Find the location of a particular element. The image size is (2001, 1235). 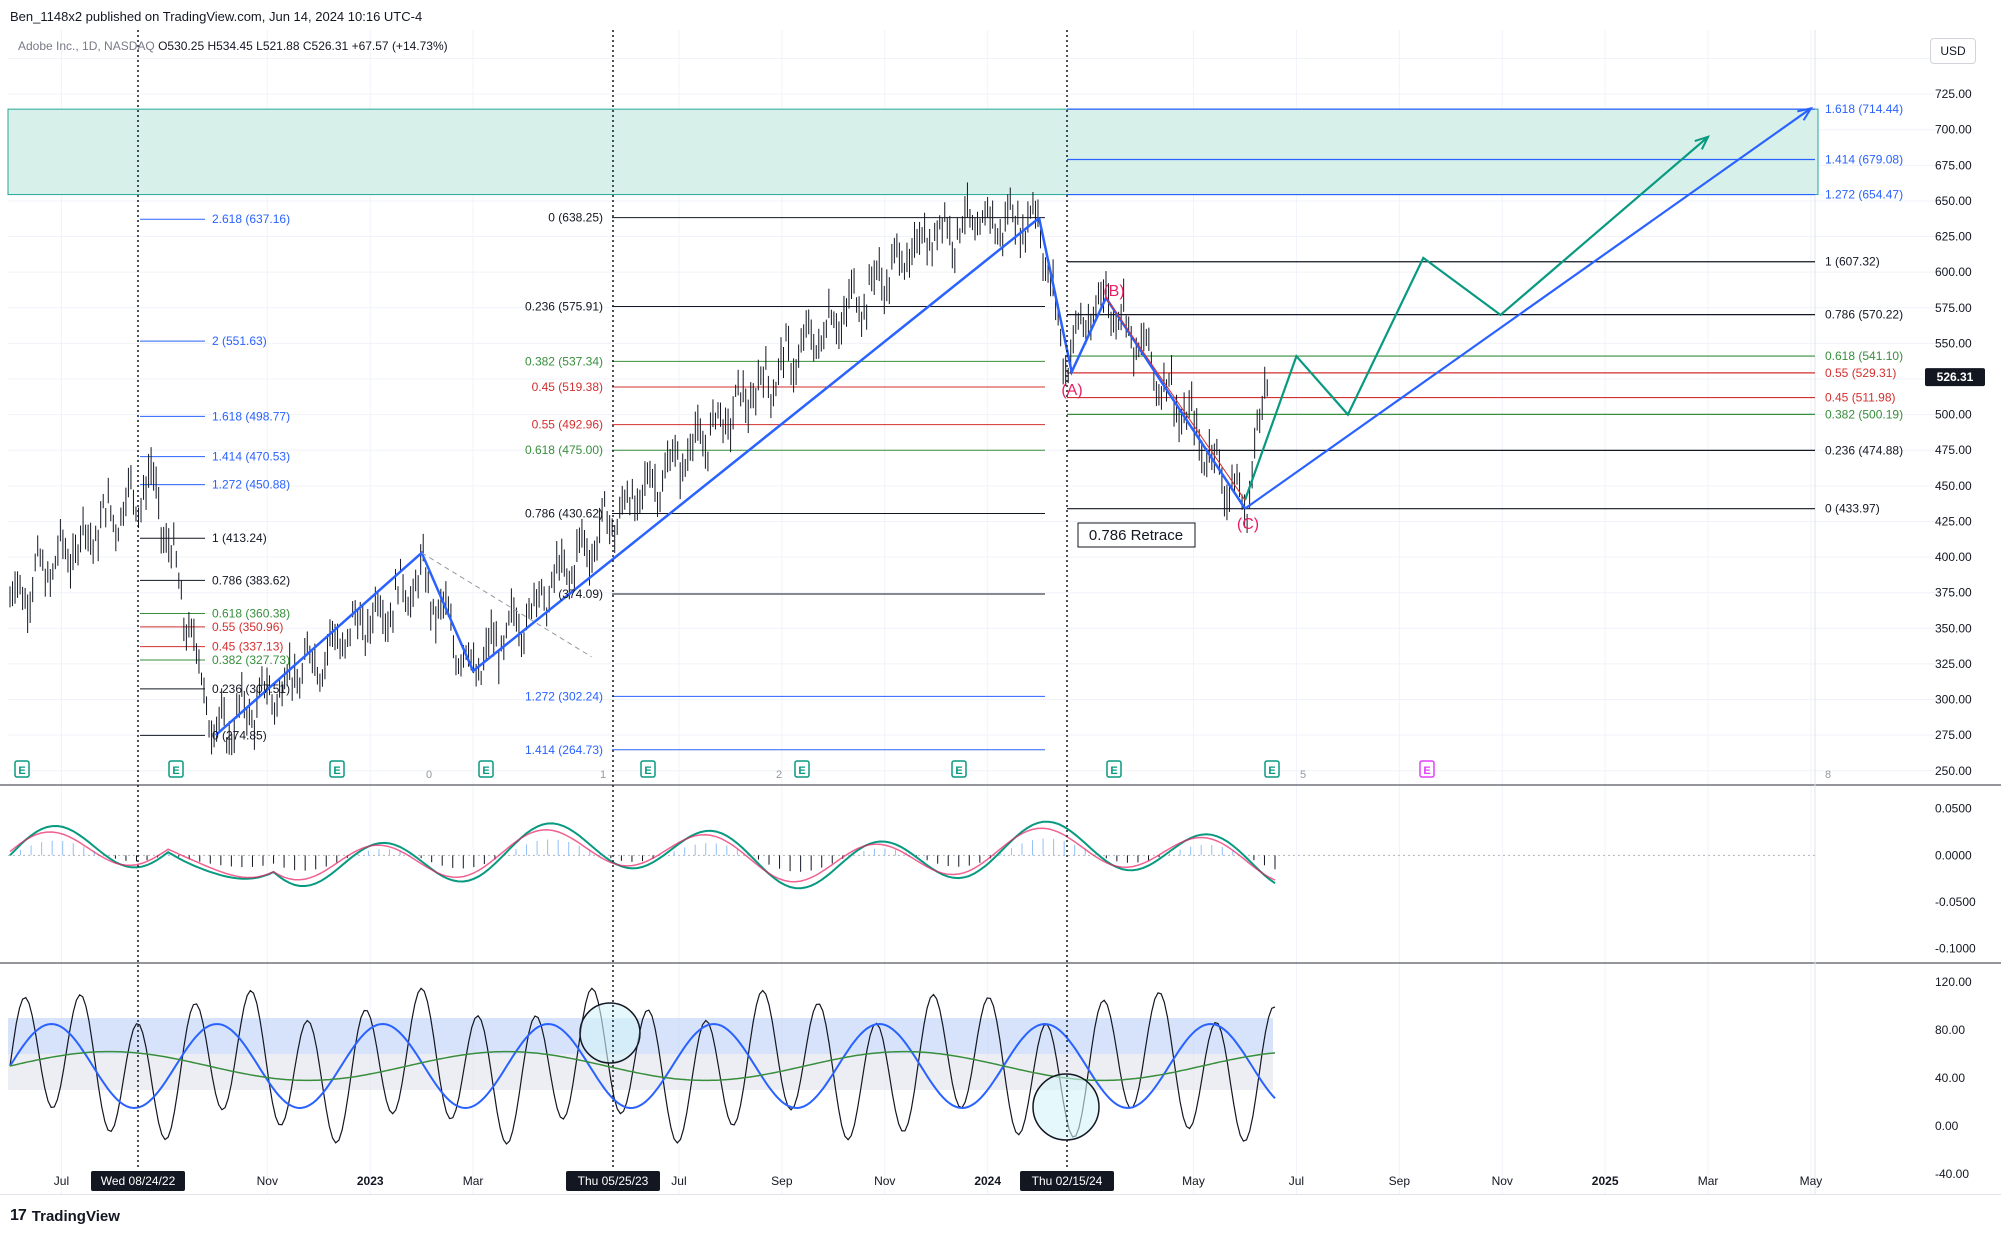

fib-label-mid: (374.09) is located at coordinates (580, 594).